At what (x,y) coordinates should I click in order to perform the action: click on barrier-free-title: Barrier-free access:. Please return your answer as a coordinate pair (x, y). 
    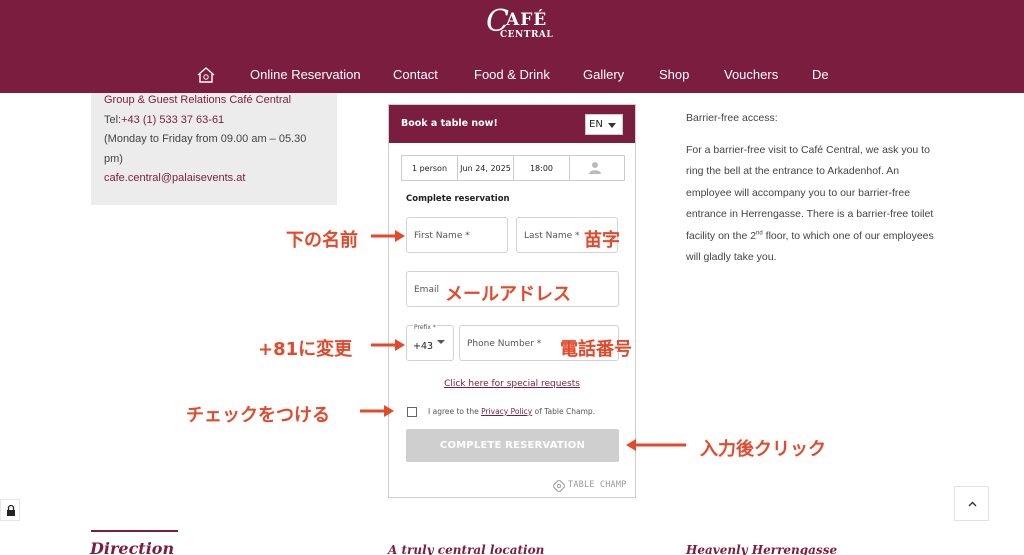
    Looking at the image, I should click on (732, 118).